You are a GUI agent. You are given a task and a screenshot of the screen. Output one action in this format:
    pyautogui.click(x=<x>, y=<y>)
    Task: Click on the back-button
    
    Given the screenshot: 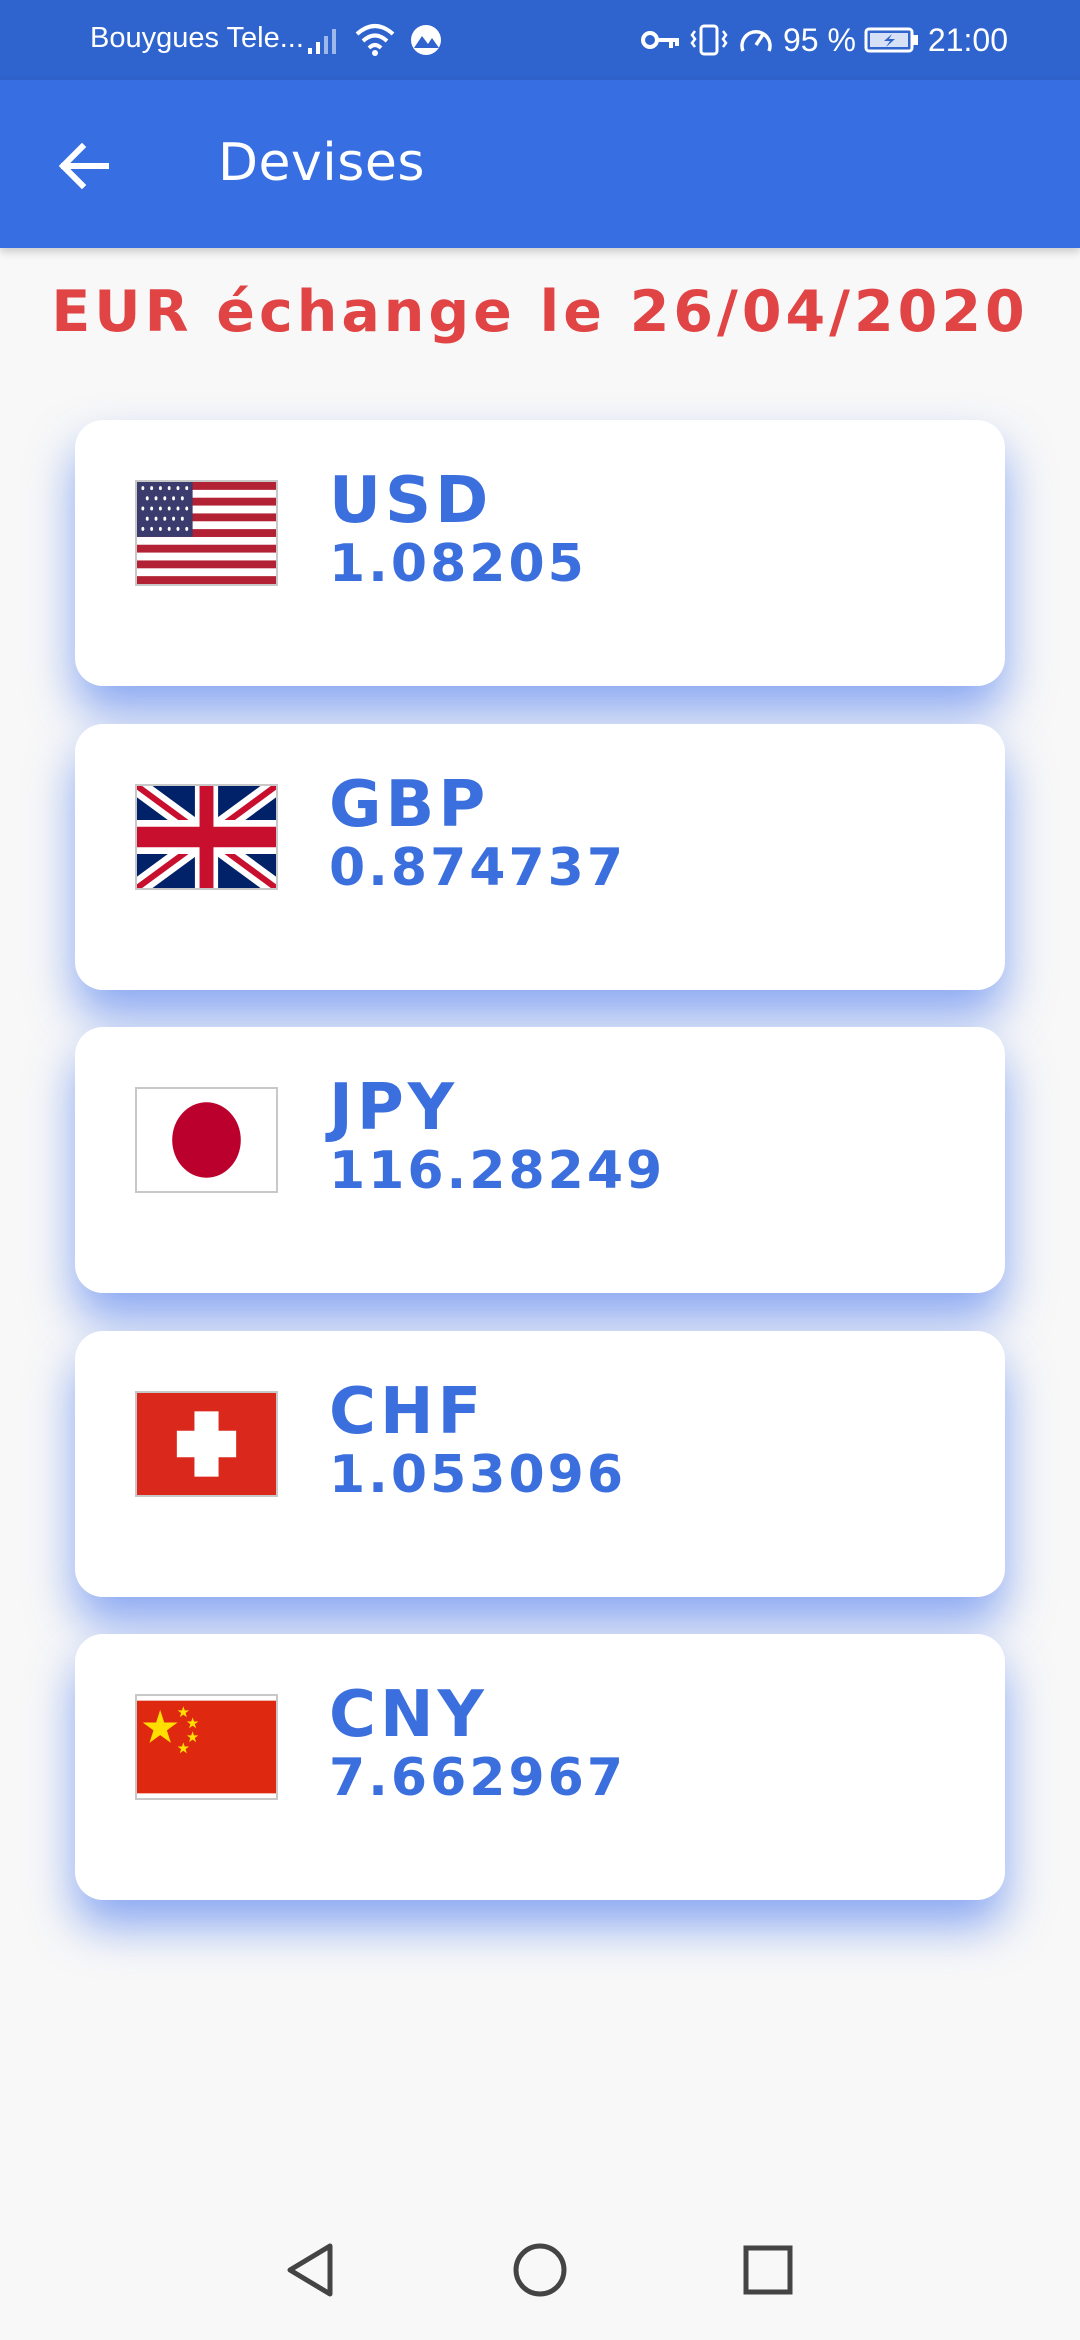 What is the action you would take?
    pyautogui.click(x=84, y=166)
    